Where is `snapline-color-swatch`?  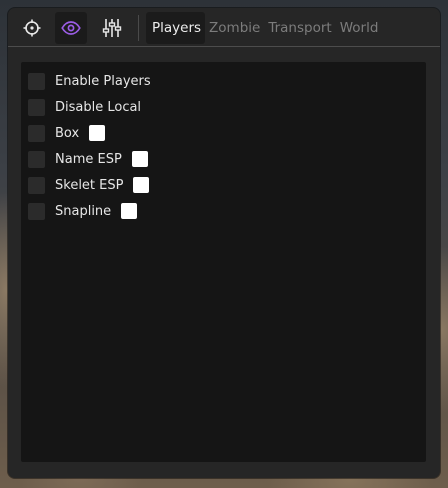
snapline-color-swatch is located at coordinates (129, 211).